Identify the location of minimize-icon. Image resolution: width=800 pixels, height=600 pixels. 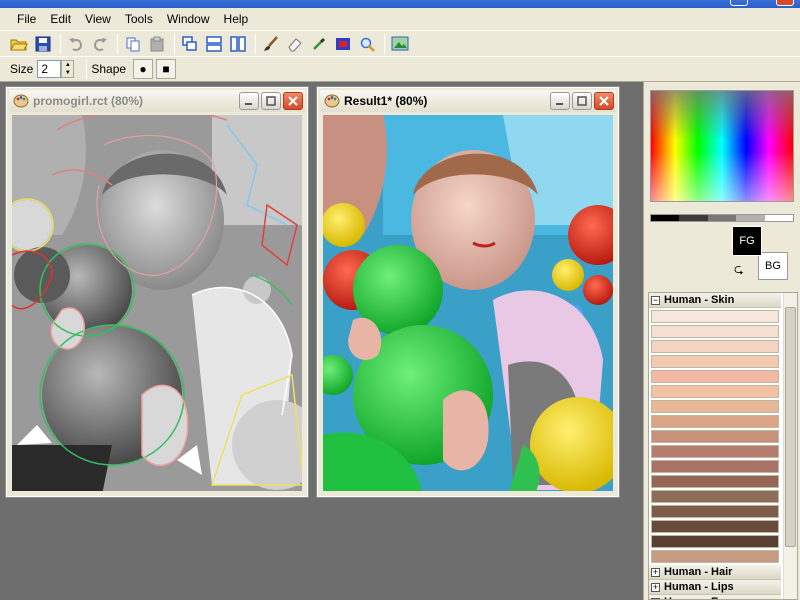
(248, 104).